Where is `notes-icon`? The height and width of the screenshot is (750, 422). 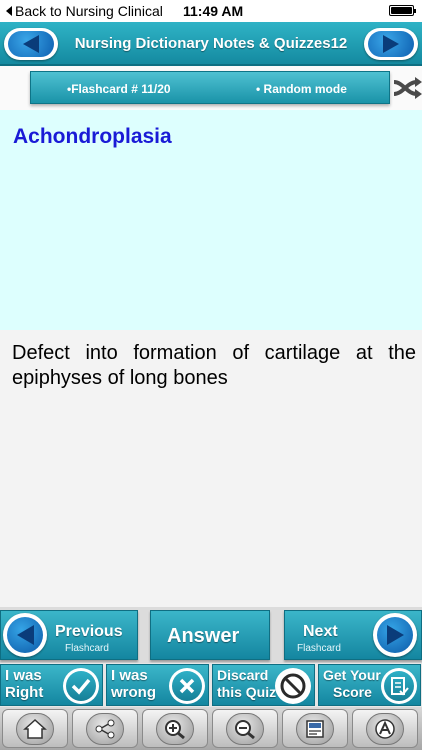 notes-icon is located at coordinates (315, 728).